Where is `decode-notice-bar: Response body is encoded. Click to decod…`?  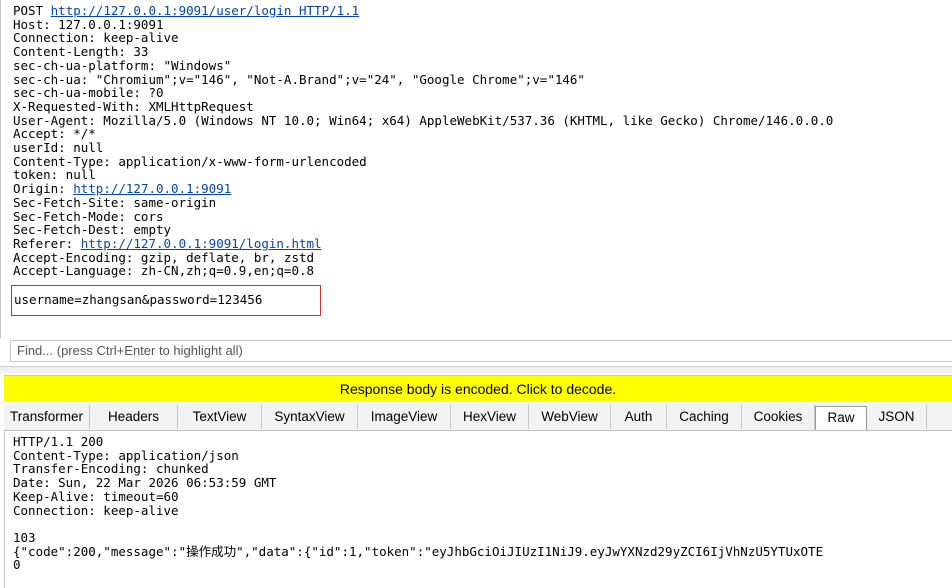 decode-notice-bar: Response body is encoded. Click to decod… is located at coordinates (478, 388).